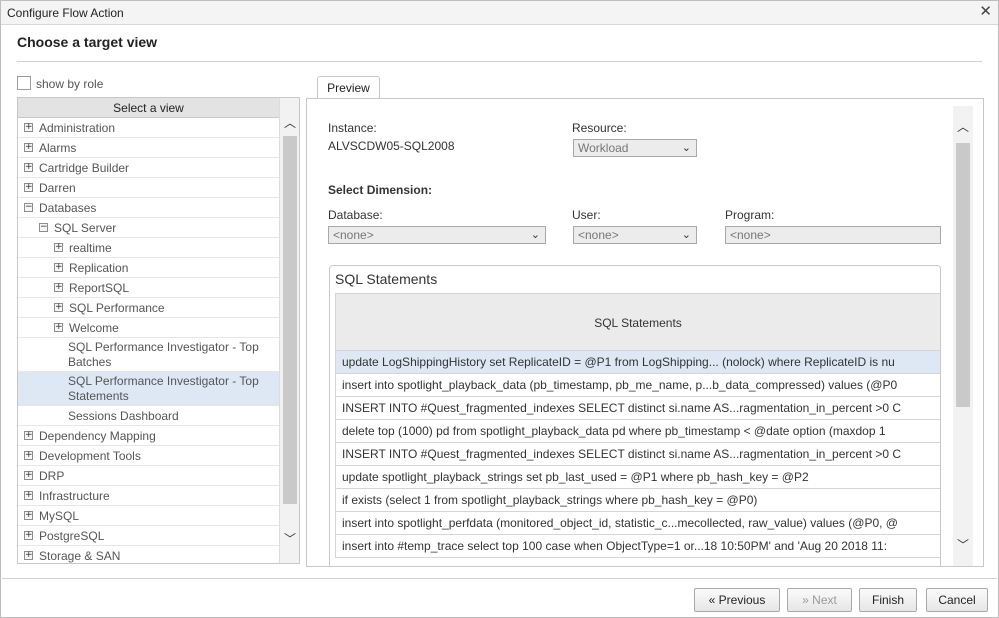 Image resolution: width=999 pixels, height=618 pixels. What do you see at coordinates (90, 456) in the screenshot?
I see `tree-item-label: Development Tools` at bounding box center [90, 456].